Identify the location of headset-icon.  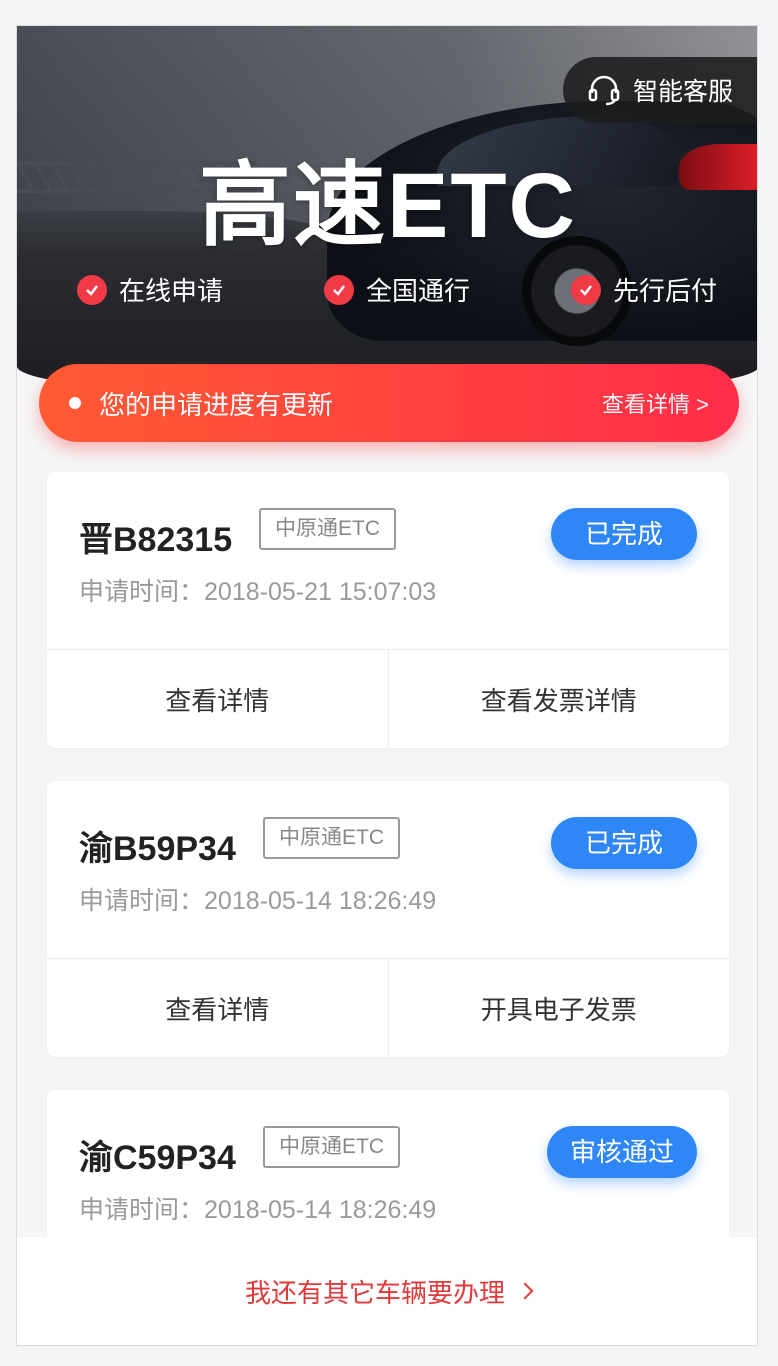
(604, 90).